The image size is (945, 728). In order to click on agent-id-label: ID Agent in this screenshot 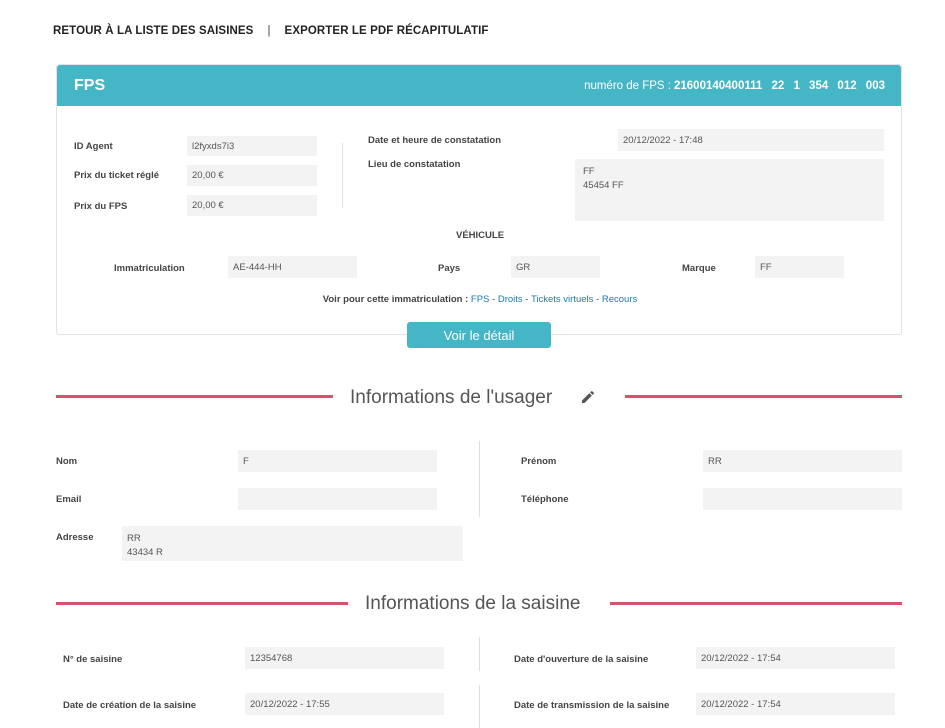, I will do `click(93, 146)`.